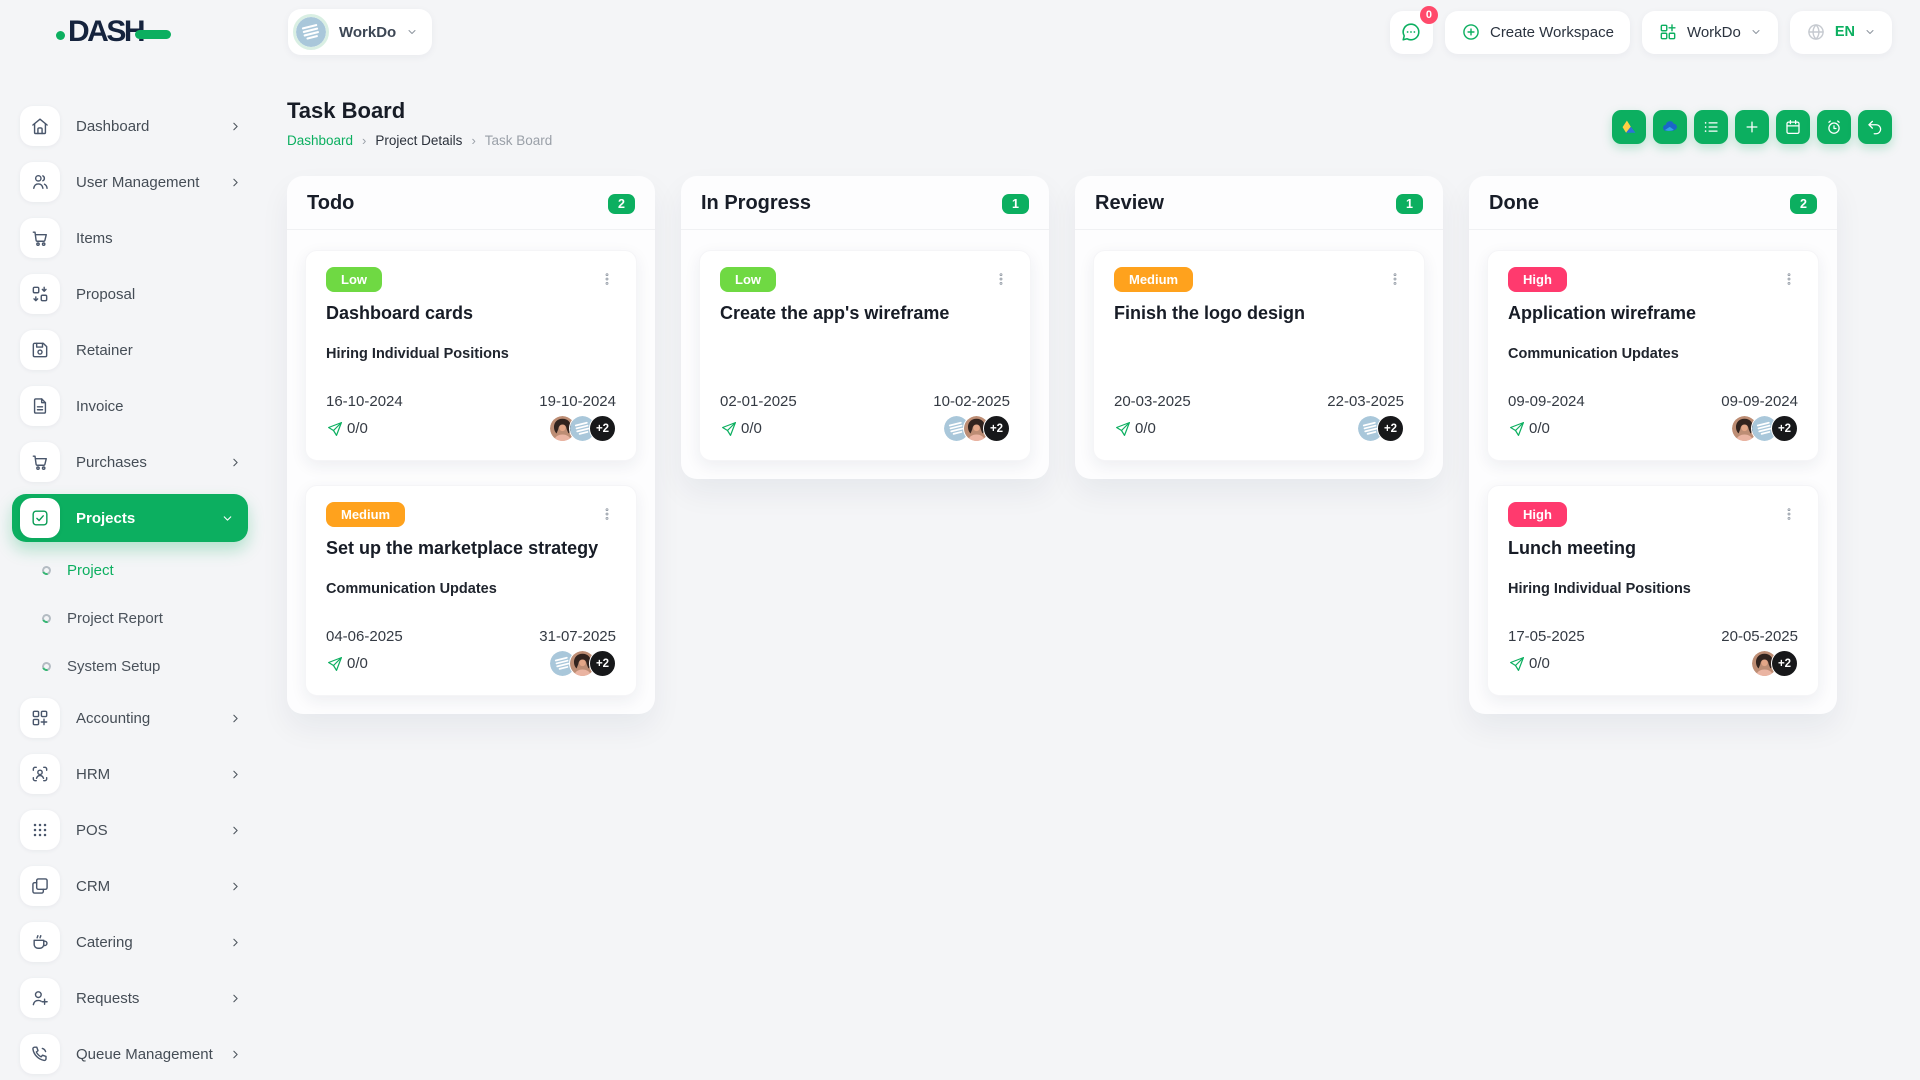  What do you see at coordinates (331, 203) in the screenshot?
I see `column-title: Todo` at bounding box center [331, 203].